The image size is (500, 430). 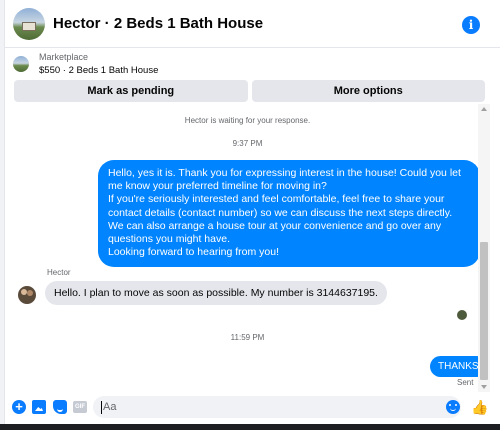 I want to click on message-paragraph: Looking forward to hearing from you!, so click(x=194, y=252).